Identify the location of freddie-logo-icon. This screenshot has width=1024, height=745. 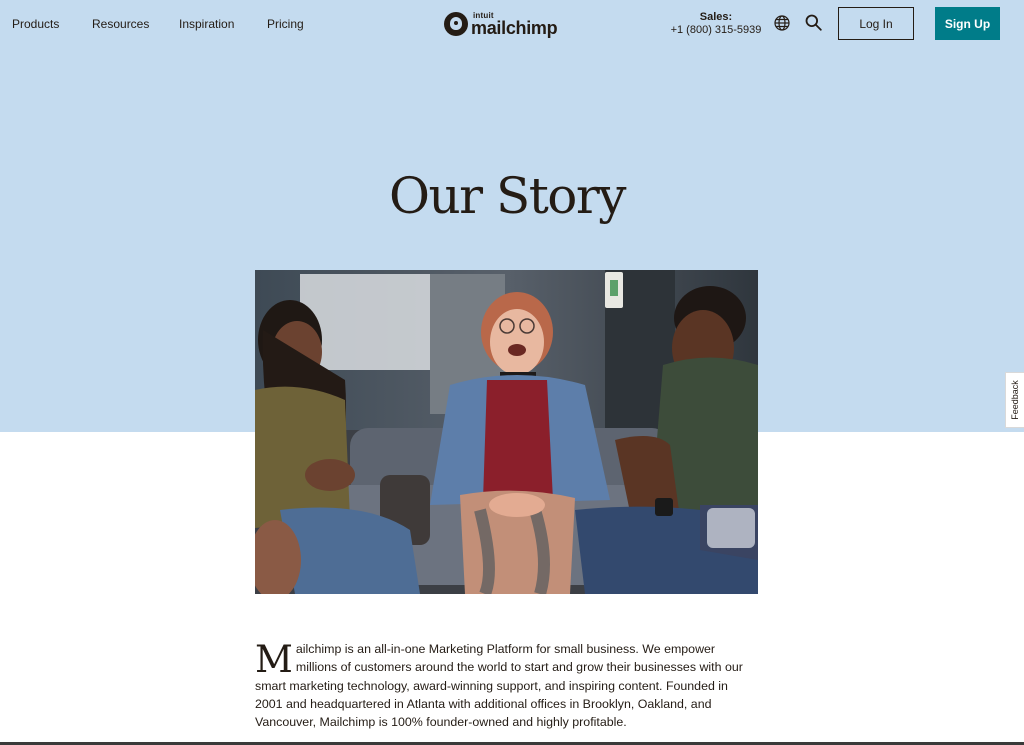
(456, 24).